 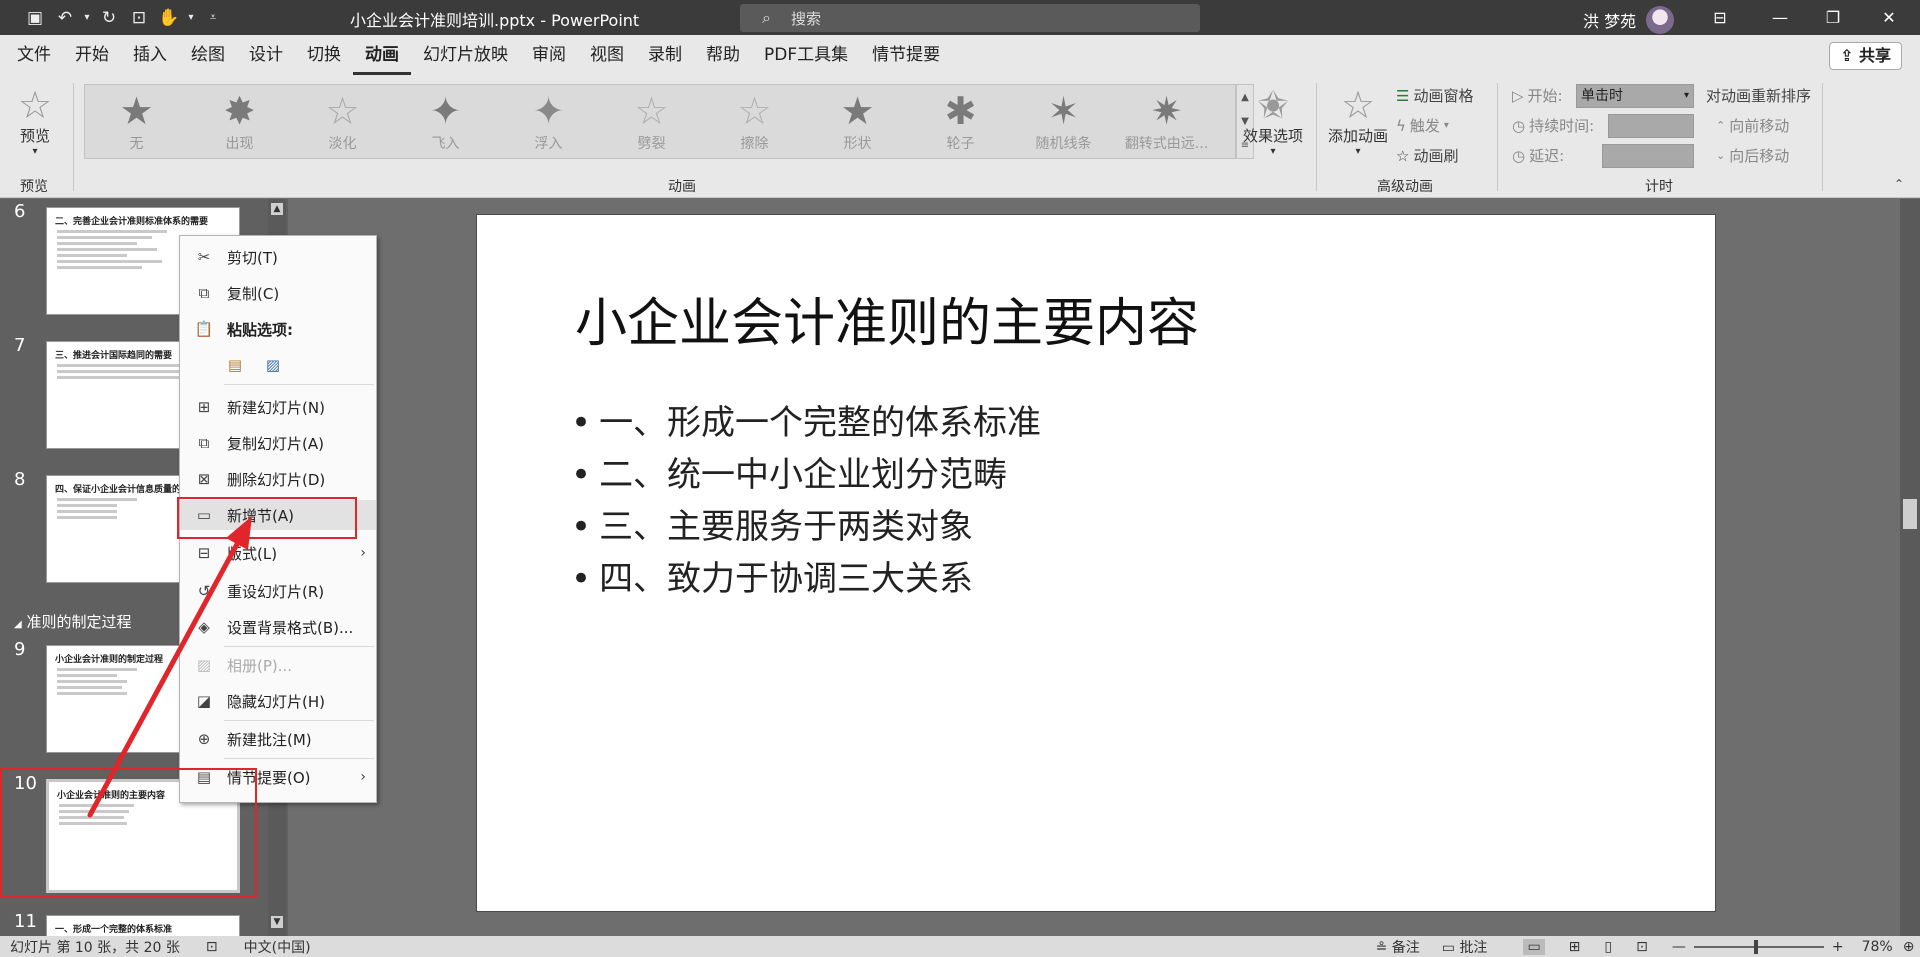 What do you see at coordinates (651, 121) in the screenshot?
I see `animation-option-5: ☆ 劈裂` at bounding box center [651, 121].